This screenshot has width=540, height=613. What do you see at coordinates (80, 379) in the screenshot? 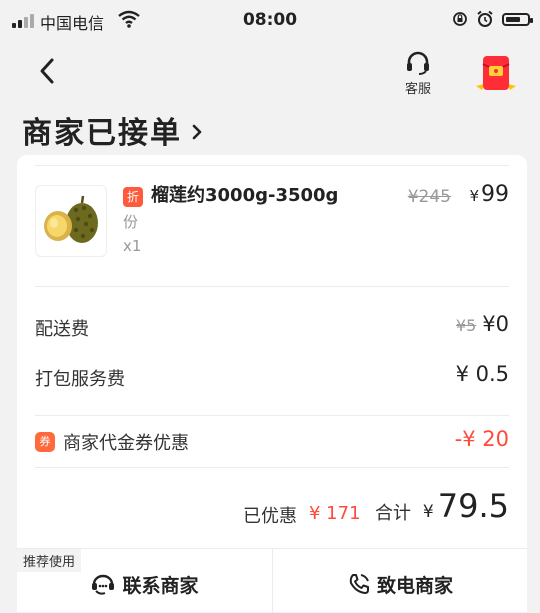
I see `packing-fee-label: 打包服务费` at bounding box center [80, 379].